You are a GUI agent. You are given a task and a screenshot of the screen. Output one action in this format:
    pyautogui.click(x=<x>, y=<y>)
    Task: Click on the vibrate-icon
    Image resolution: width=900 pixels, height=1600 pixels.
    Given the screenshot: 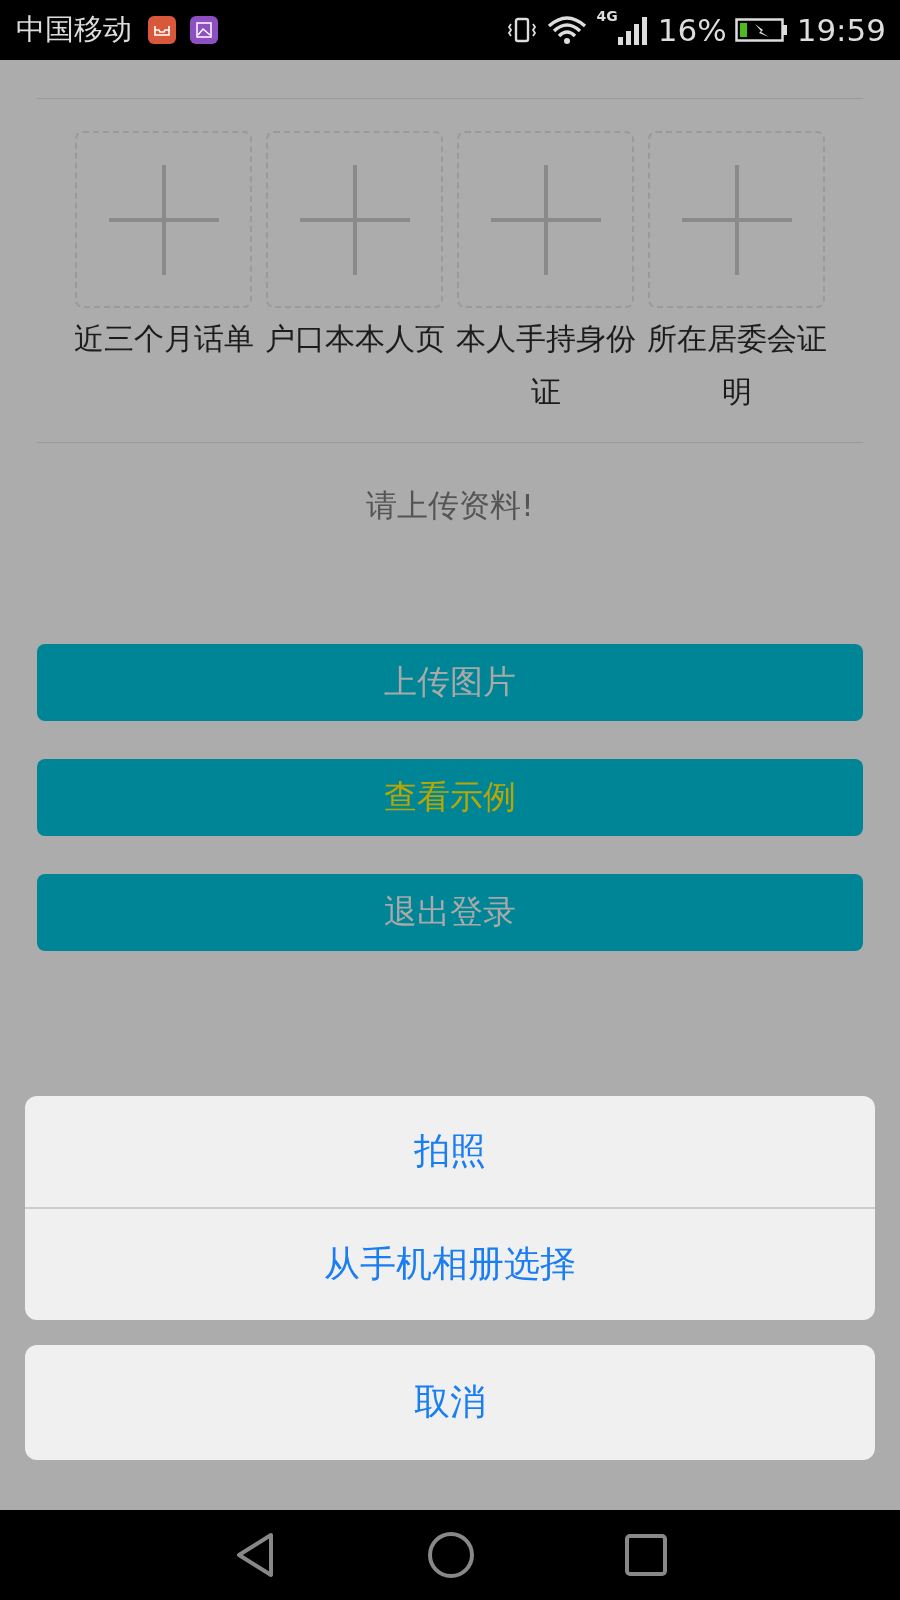 What is the action you would take?
    pyautogui.click(x=521, y=30)
    